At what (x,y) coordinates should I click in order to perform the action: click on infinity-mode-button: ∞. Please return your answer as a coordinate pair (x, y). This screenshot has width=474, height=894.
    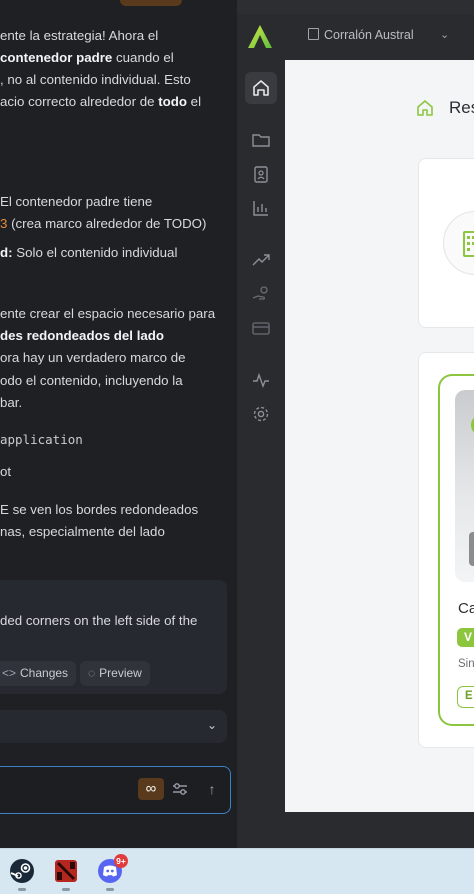
    Looking at the image, I should click on (151, 789).